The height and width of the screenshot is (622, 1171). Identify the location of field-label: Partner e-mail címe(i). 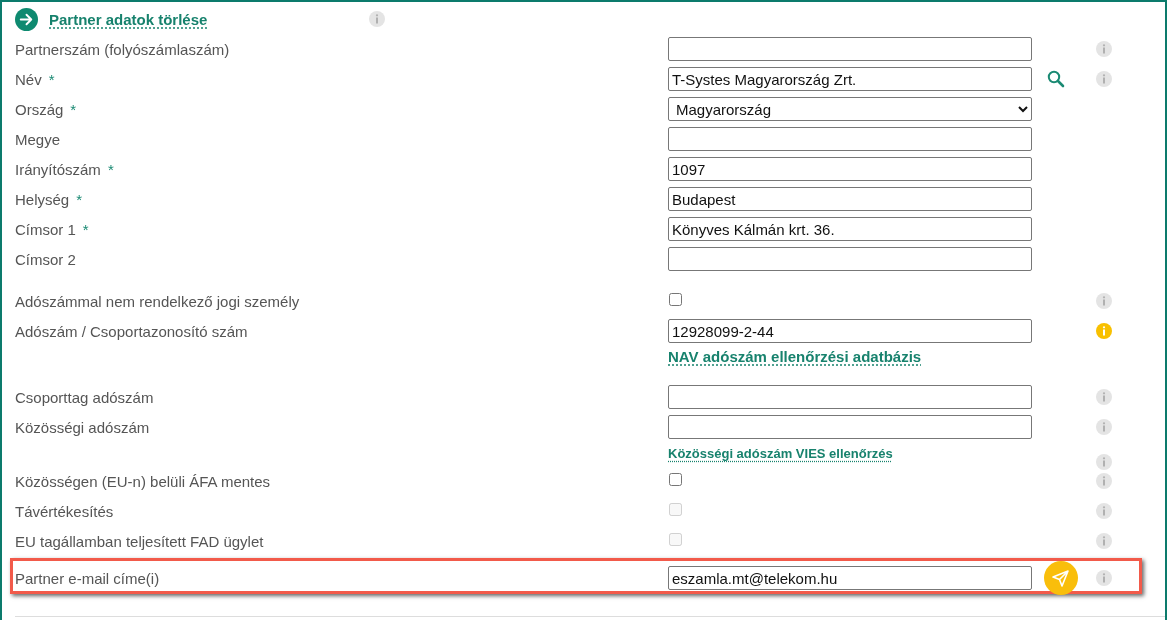
(87, 578).